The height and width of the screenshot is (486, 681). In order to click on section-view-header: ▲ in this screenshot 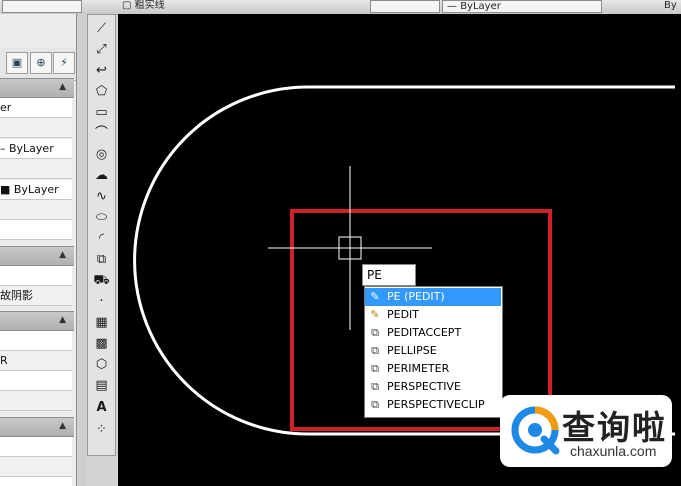, I will do `click(37, 427)`.